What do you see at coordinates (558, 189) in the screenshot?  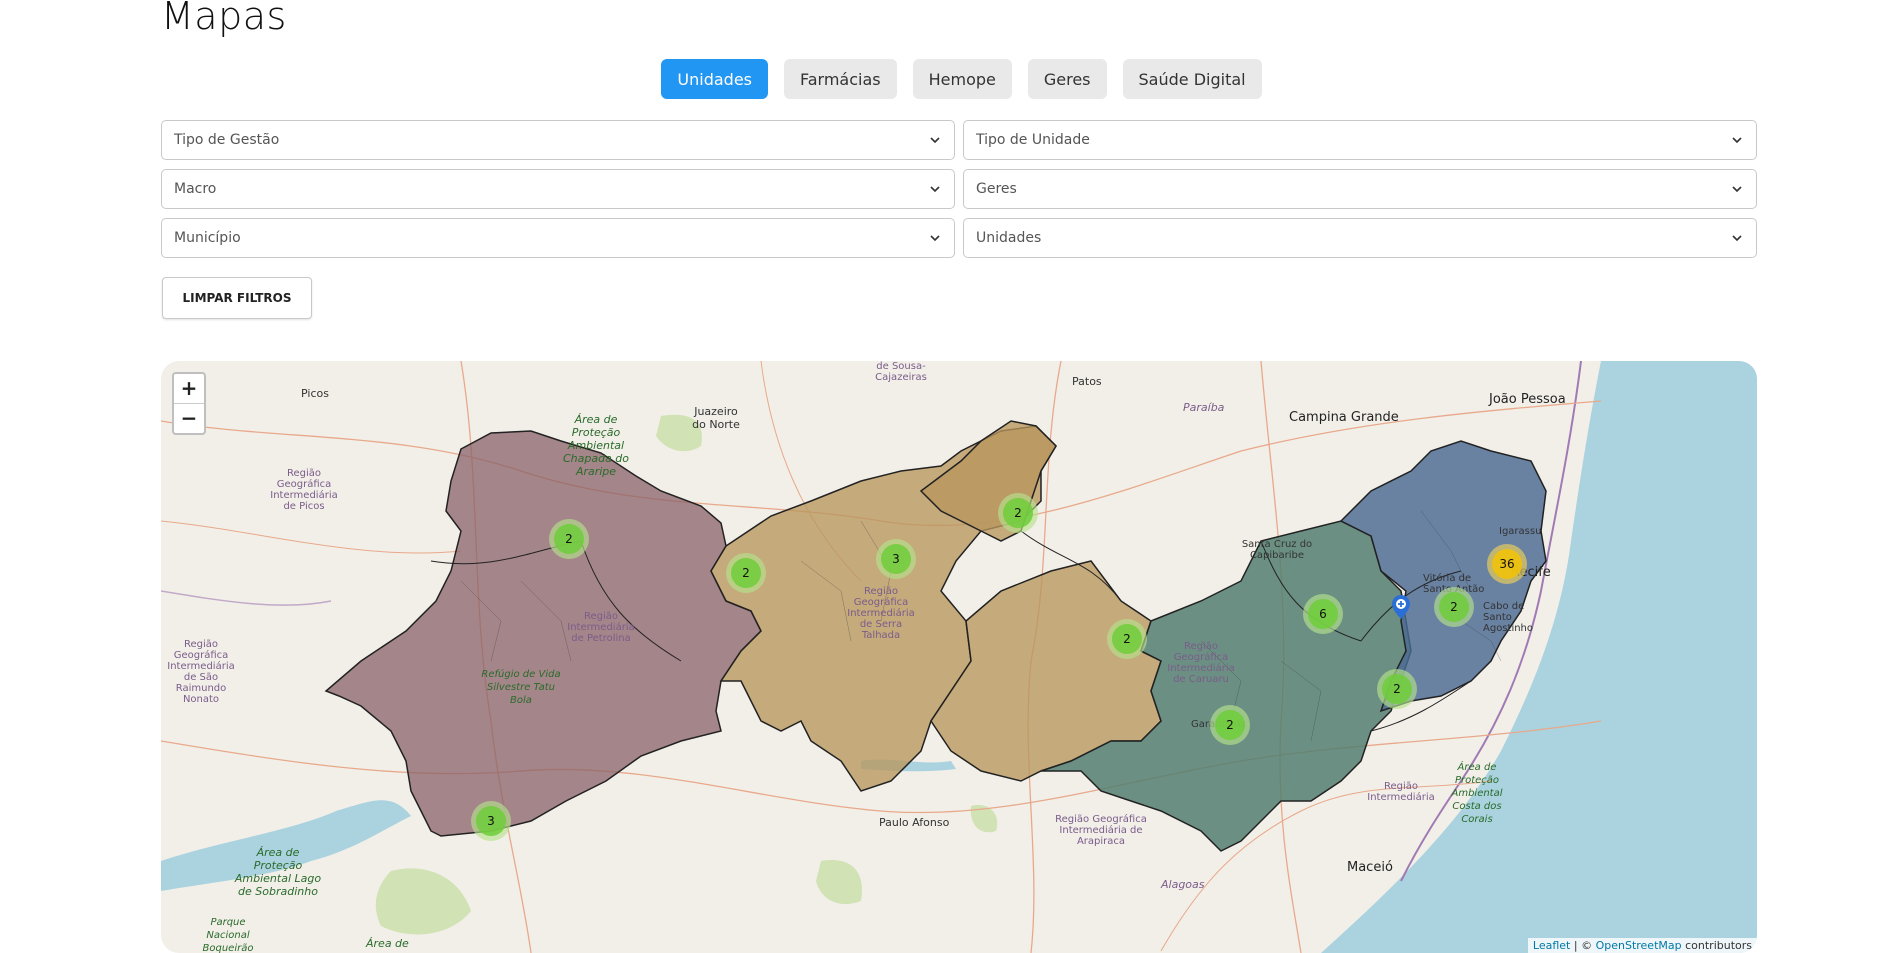 I see `macro-select: Macro` at bounding box center [558, 189].